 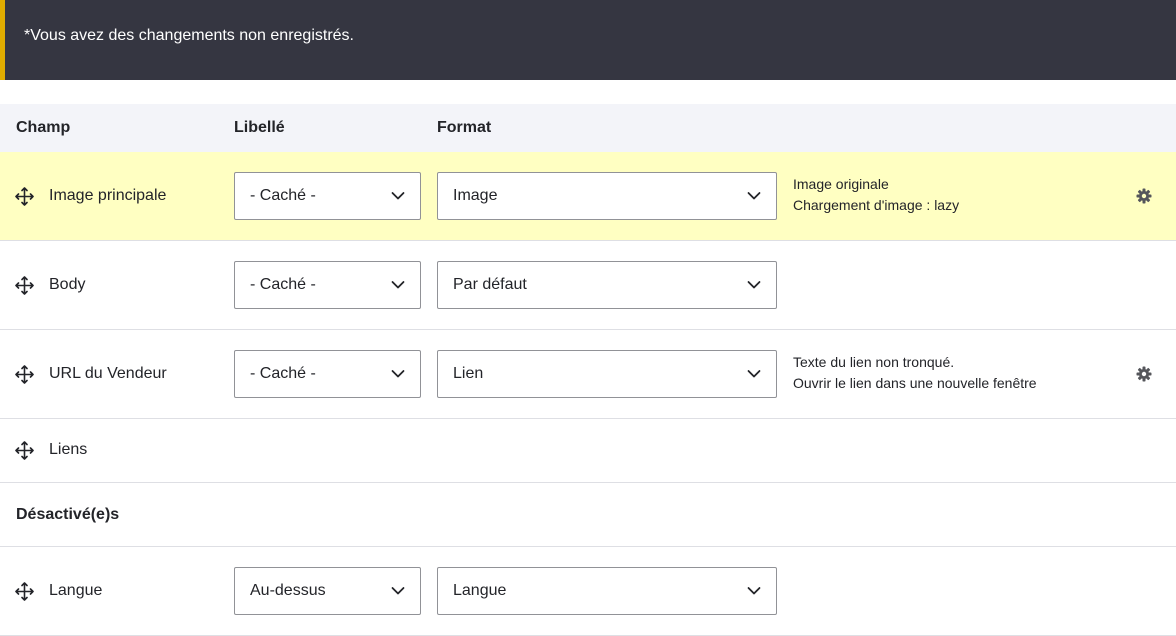 What do you see at coordinates (607, 285) in the screenshot?
I see `format-select: Par défaut` at bounding box center [607, 285].